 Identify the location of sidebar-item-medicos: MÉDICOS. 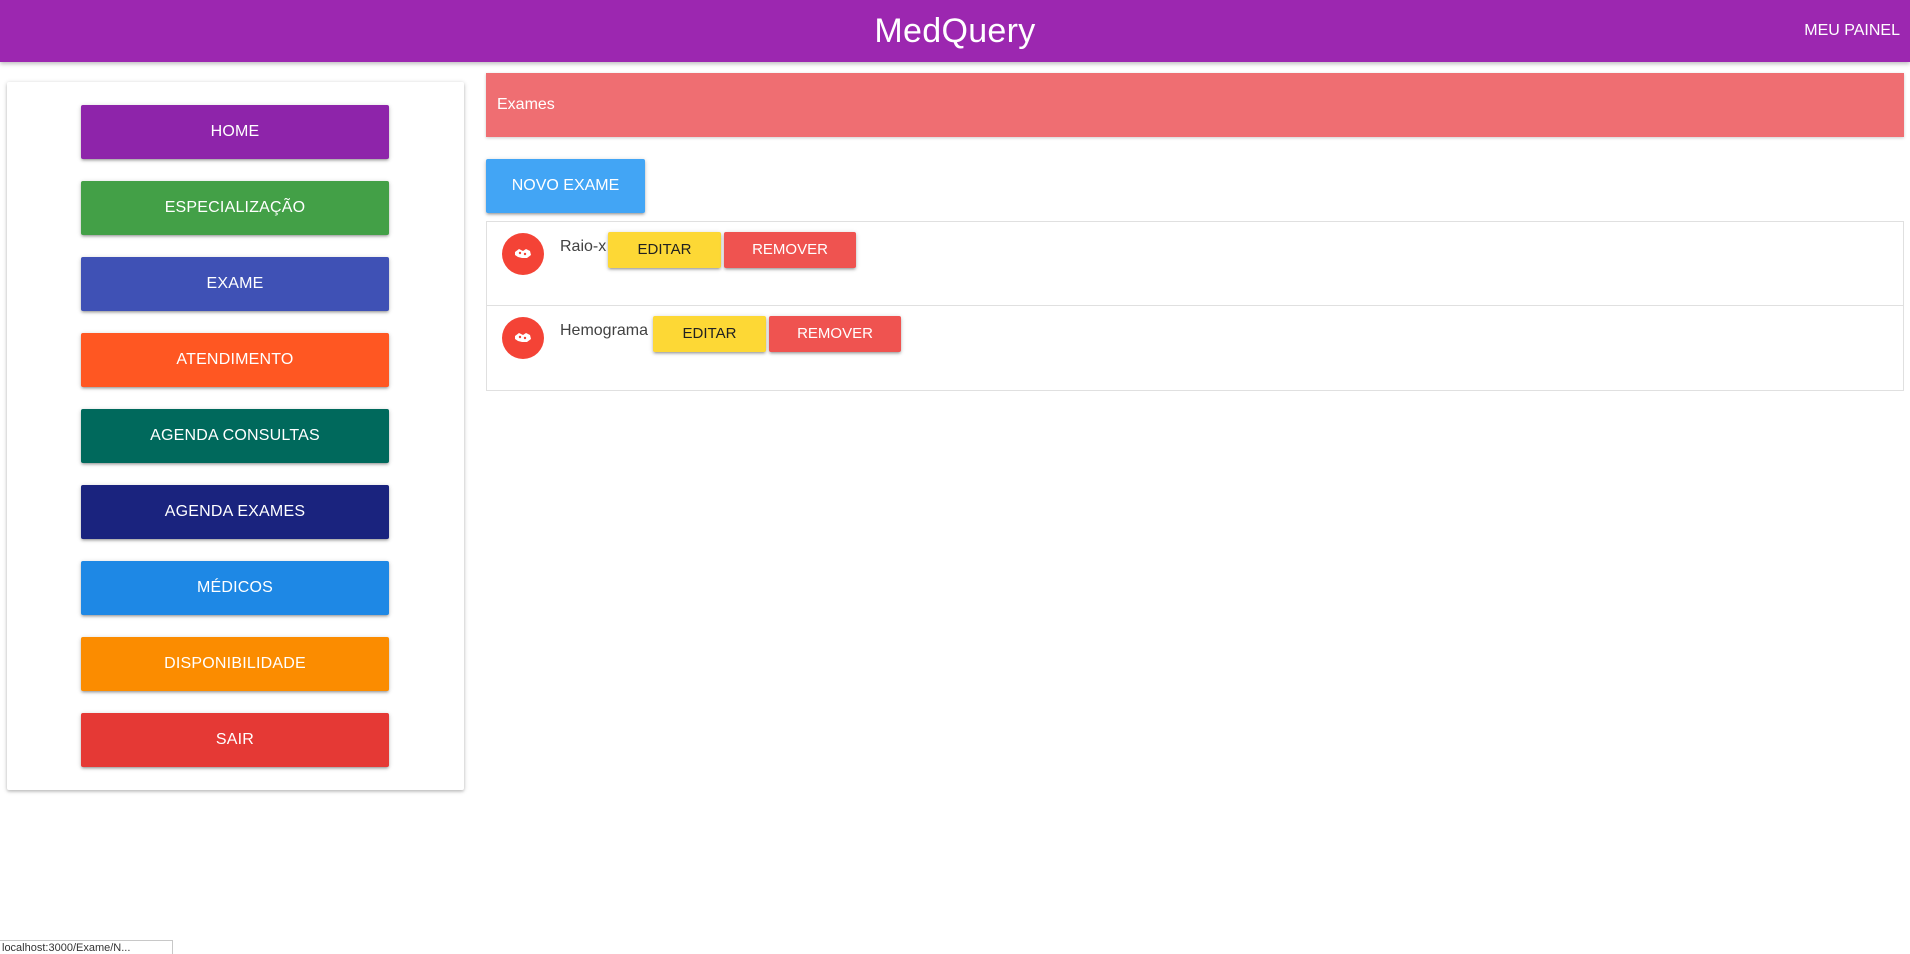
(235, 588).